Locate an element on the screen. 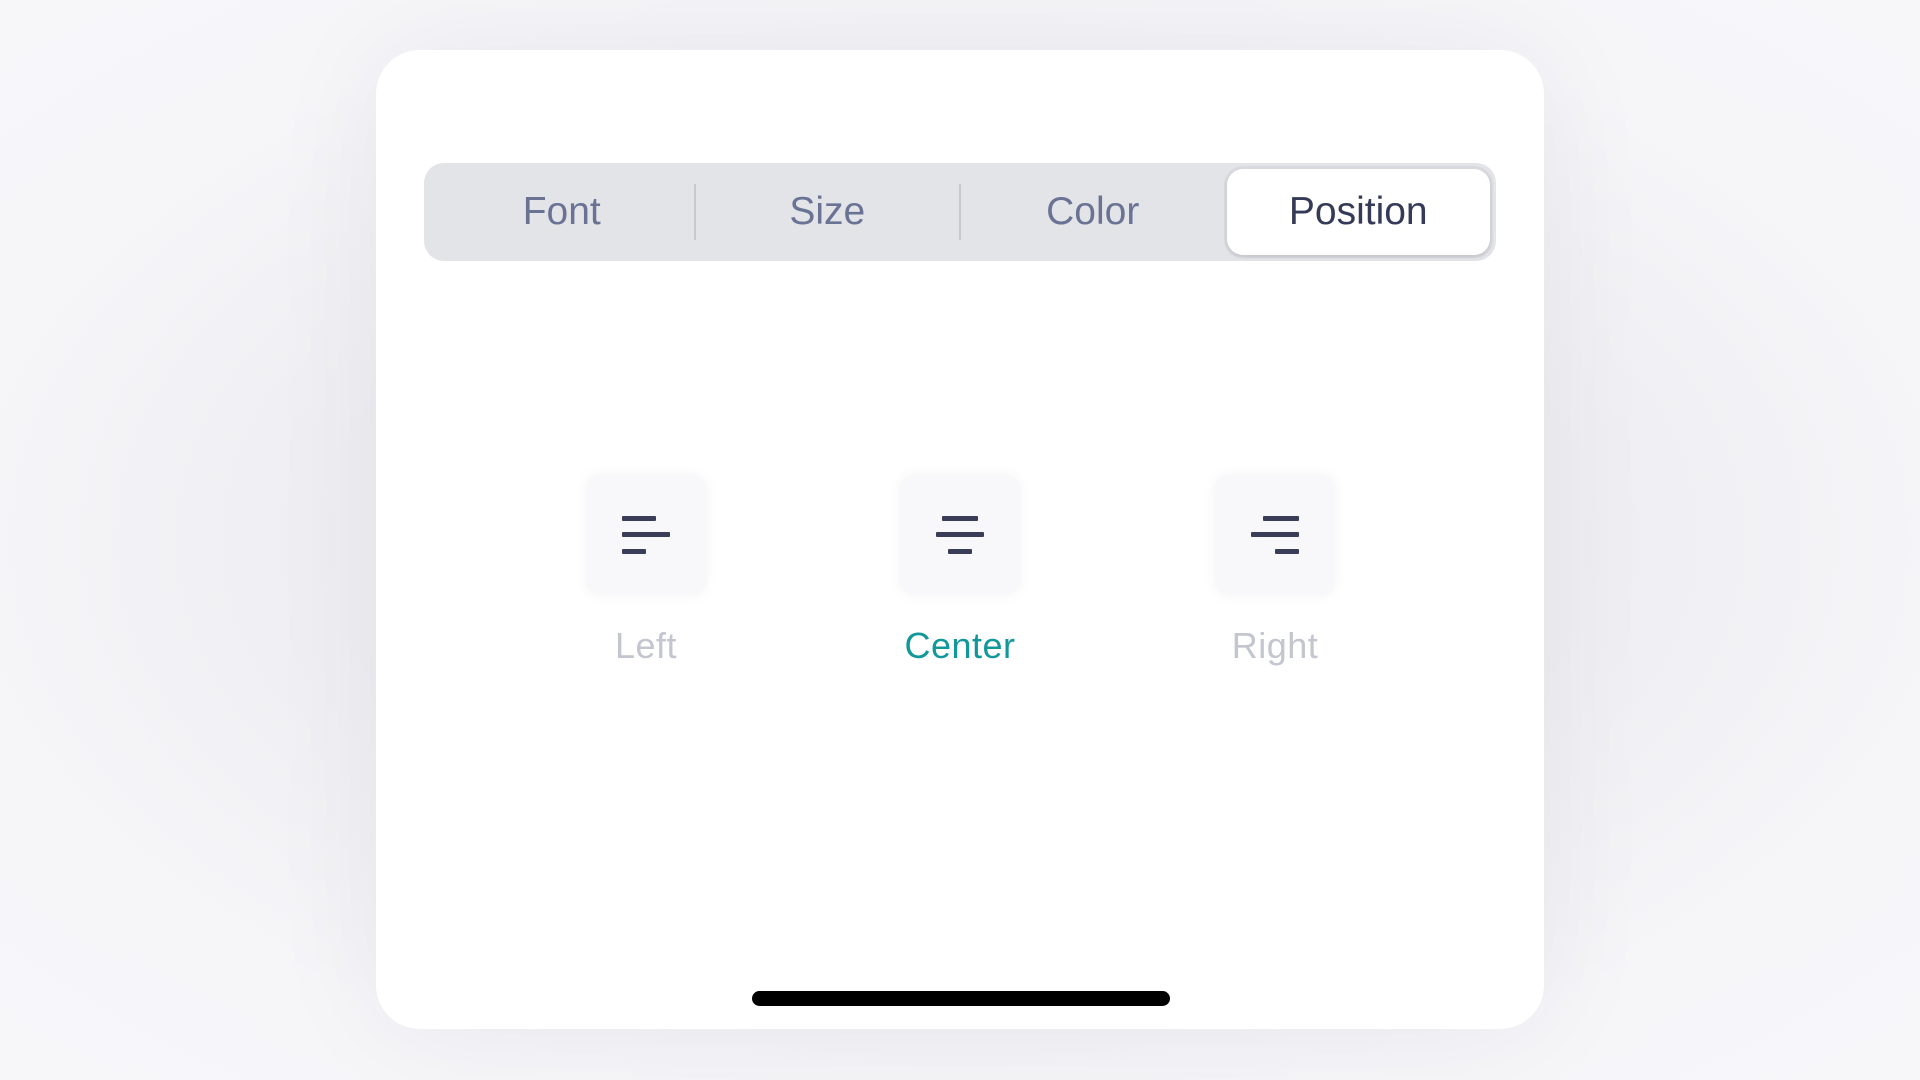 The image size is (1920, 1080). tab-color: Color is located at coordinates (1093, 212).